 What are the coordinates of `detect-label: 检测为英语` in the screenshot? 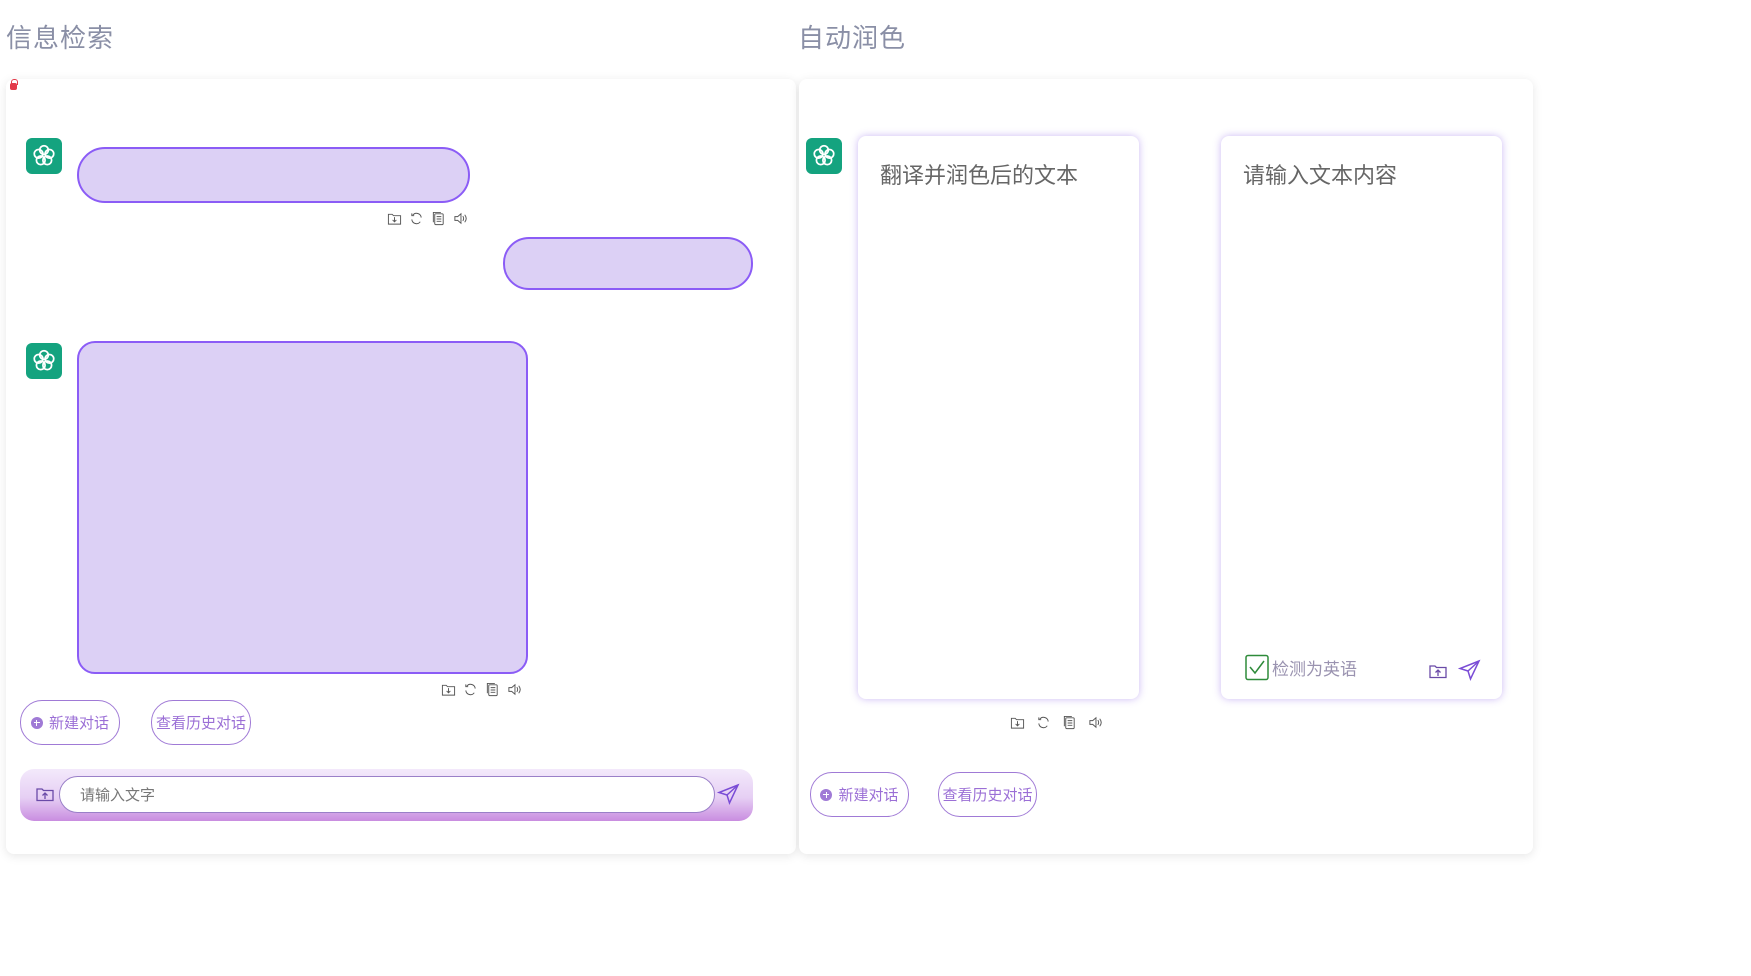 It's located at (1314, 670).